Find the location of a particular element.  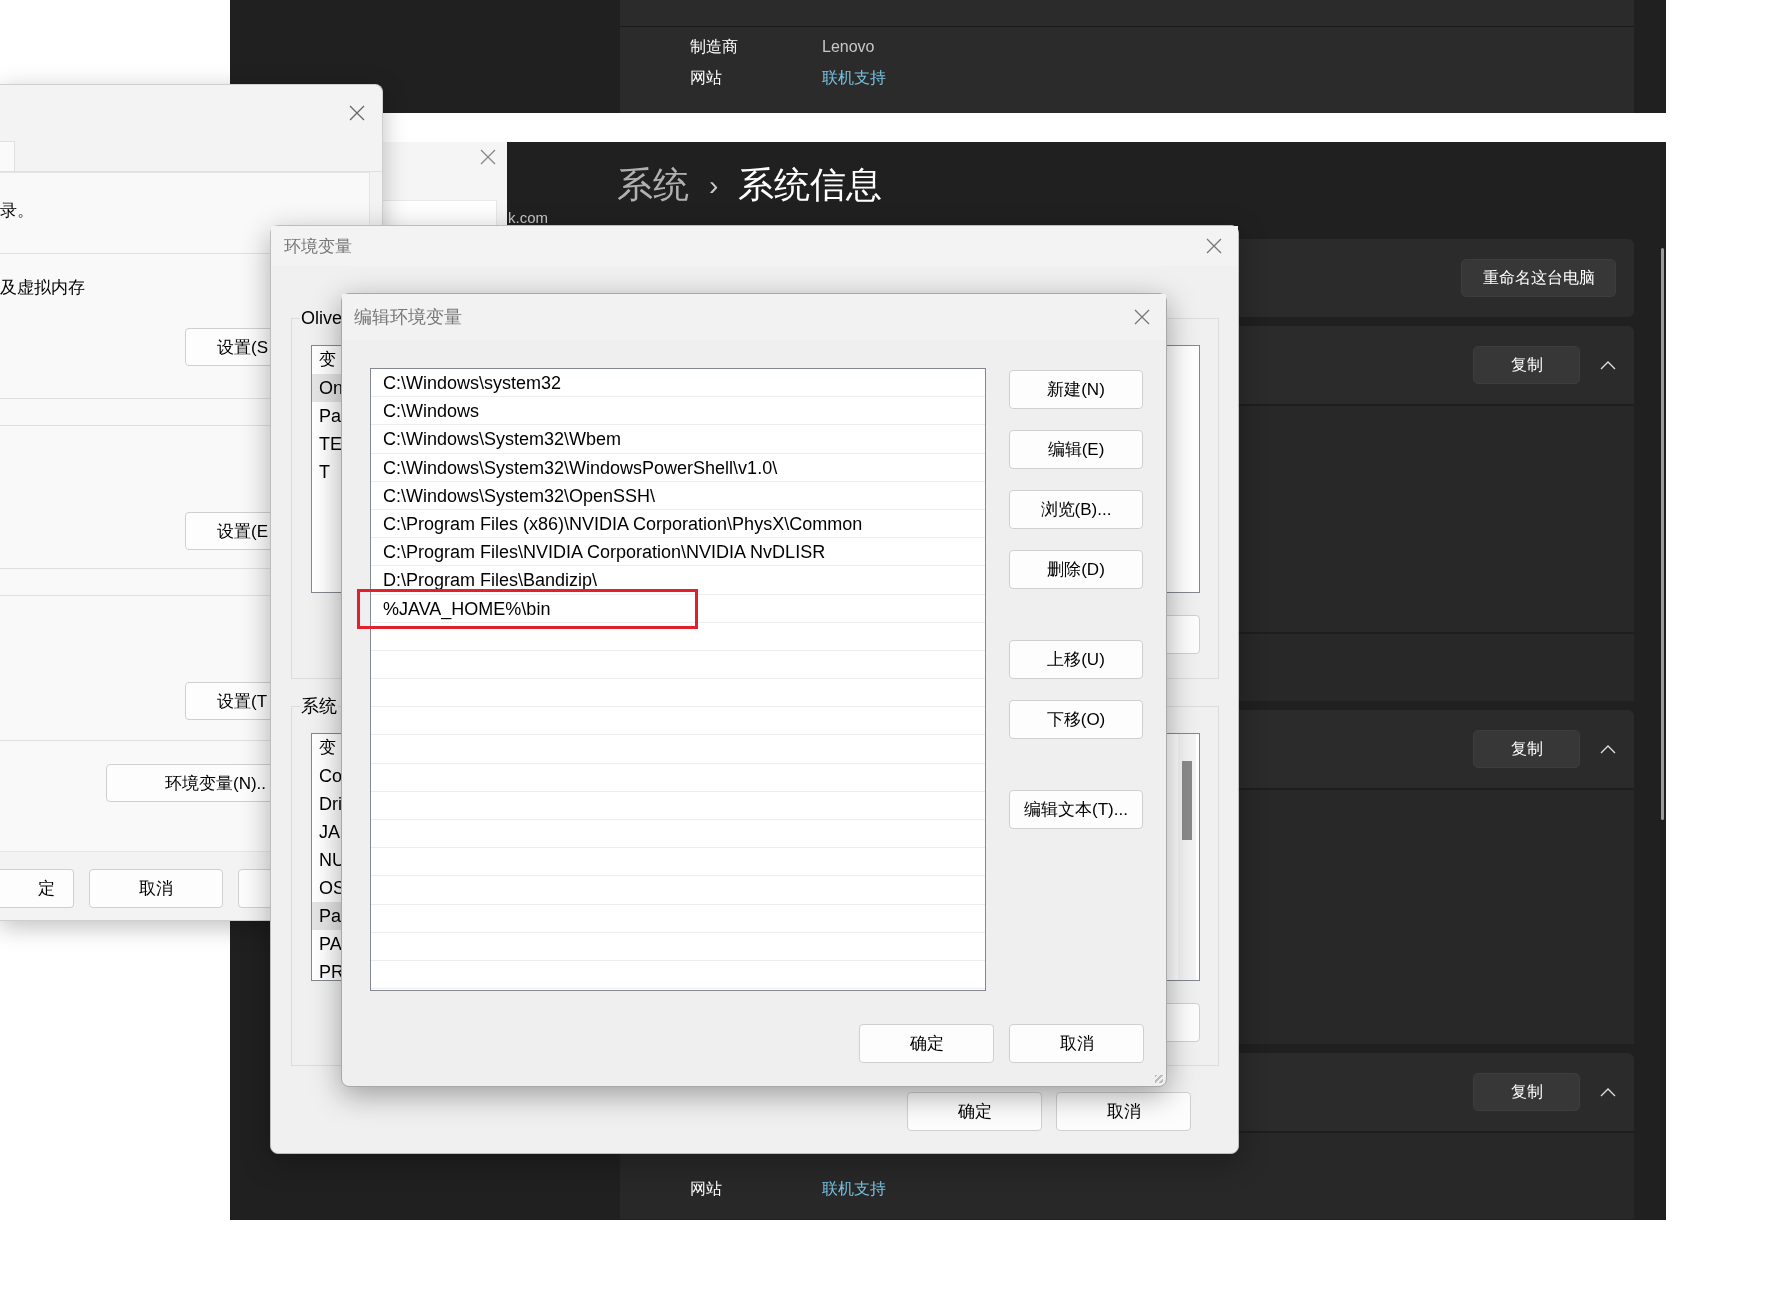

breadcrumb-item: 系统信息 is located at coordinates (810, 185).